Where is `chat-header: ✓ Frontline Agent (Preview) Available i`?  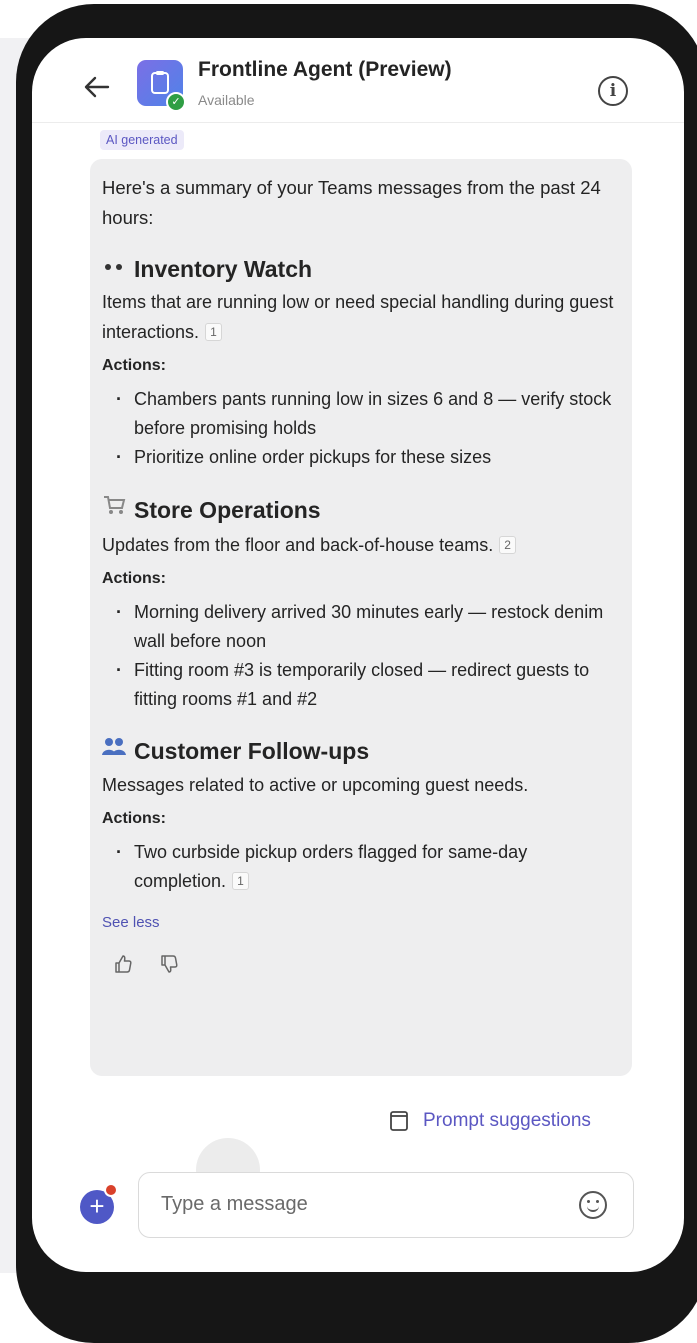
chat-header: ✓ Frontline Agent (Preview) Available i is located at coordinates (358, 80).